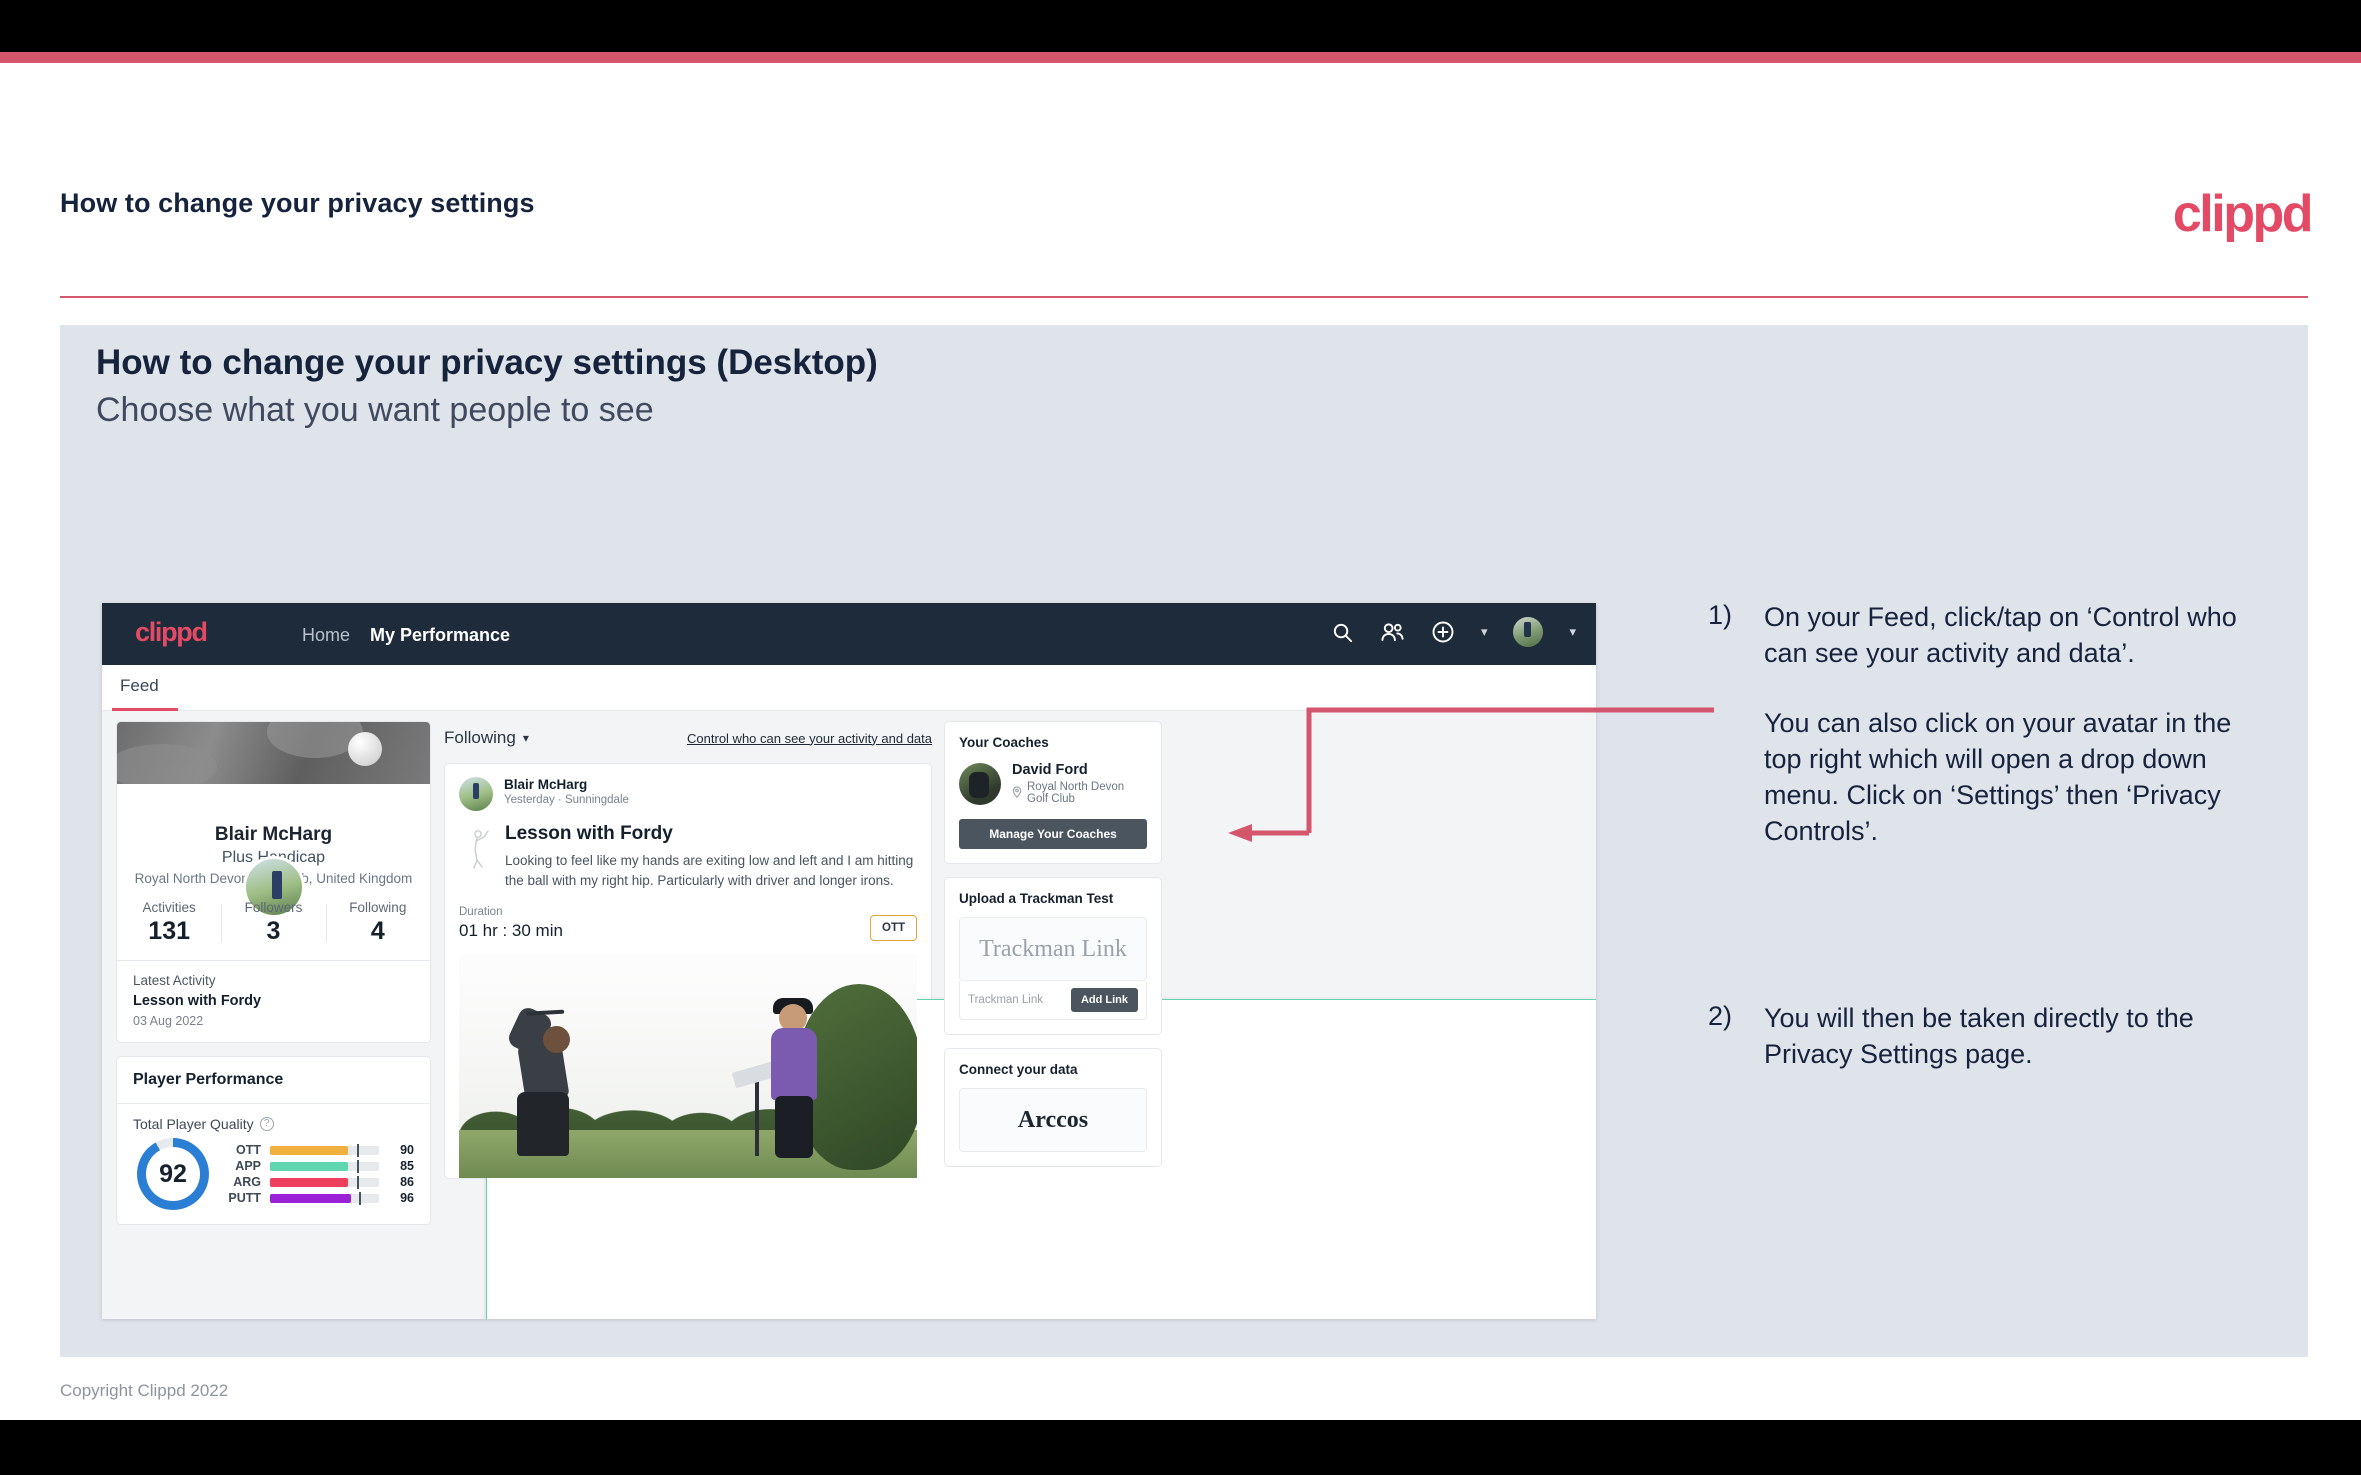  What do you see at coordinates (1053, 1000) in the screenshot?
I see `trackman-link-row: Trackman Link Add Link` at bounding box center [1053, 1000].